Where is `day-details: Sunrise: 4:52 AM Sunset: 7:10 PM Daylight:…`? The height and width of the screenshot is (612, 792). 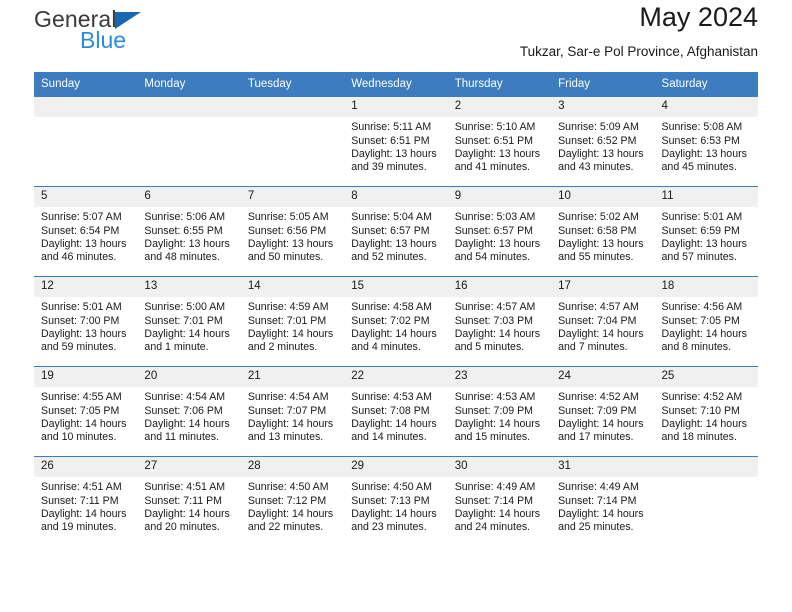
day-details: Sunrise: 4:52 AM Sunset: 7:10 PM Daylight:… is located at coordinates (706, 415).